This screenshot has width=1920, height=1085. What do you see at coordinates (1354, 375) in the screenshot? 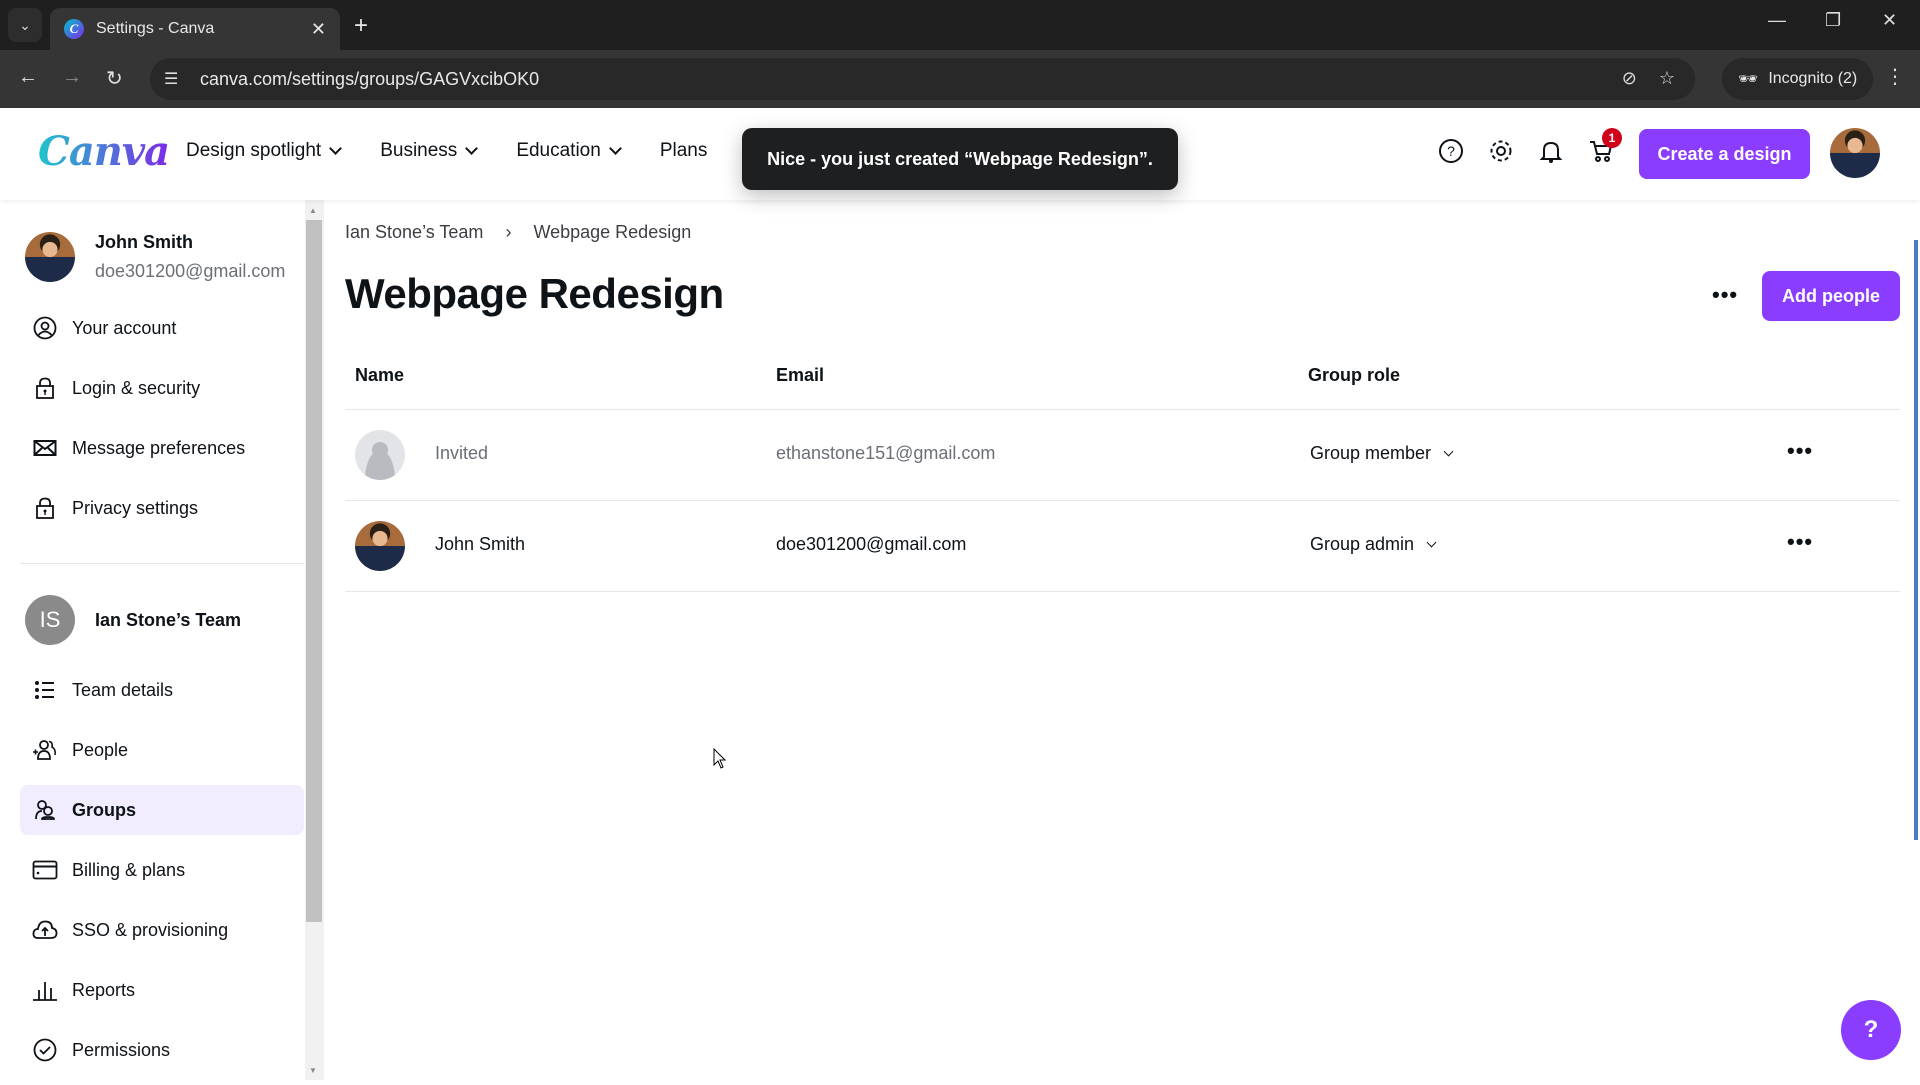
I see `column-header-group-role: Group role` at bounding box center [1354, 375].